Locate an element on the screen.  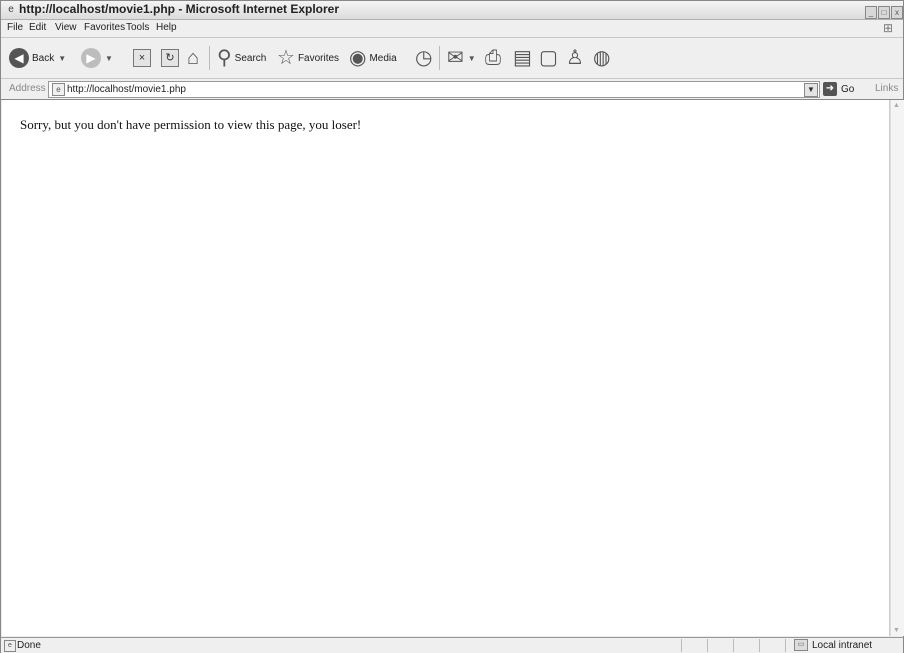
discuss-icon: ▢ is located at coordinates (548, 58).